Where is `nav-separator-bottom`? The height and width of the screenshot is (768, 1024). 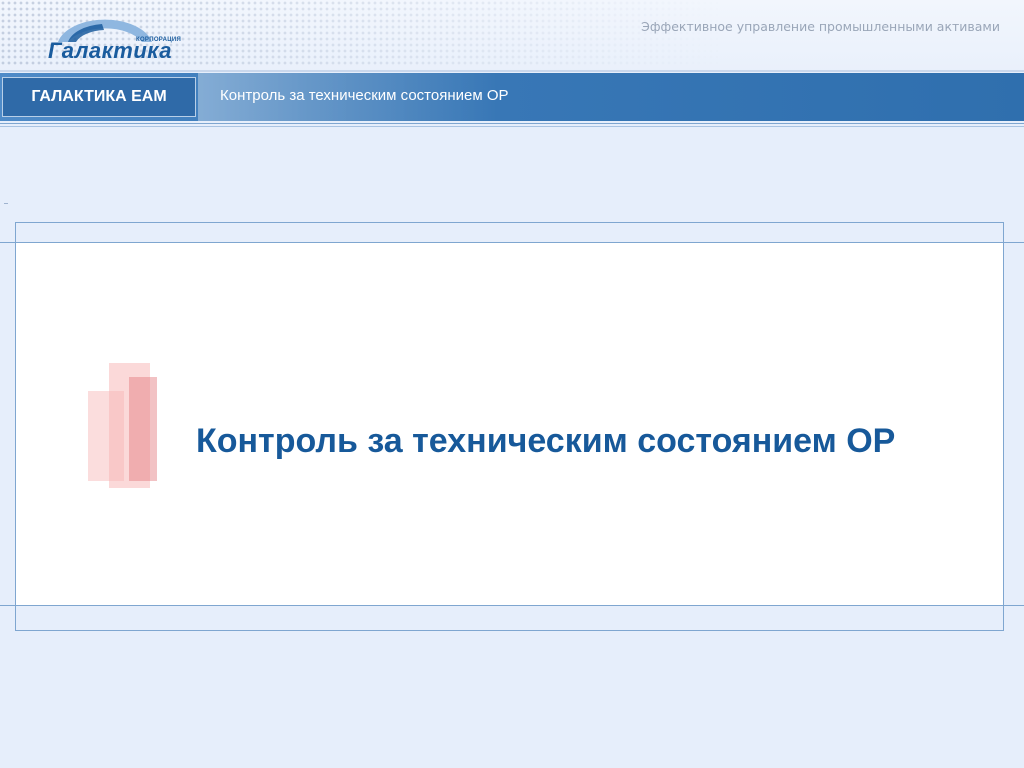 nav-separator-bottom is located at coordinates (512, 126).